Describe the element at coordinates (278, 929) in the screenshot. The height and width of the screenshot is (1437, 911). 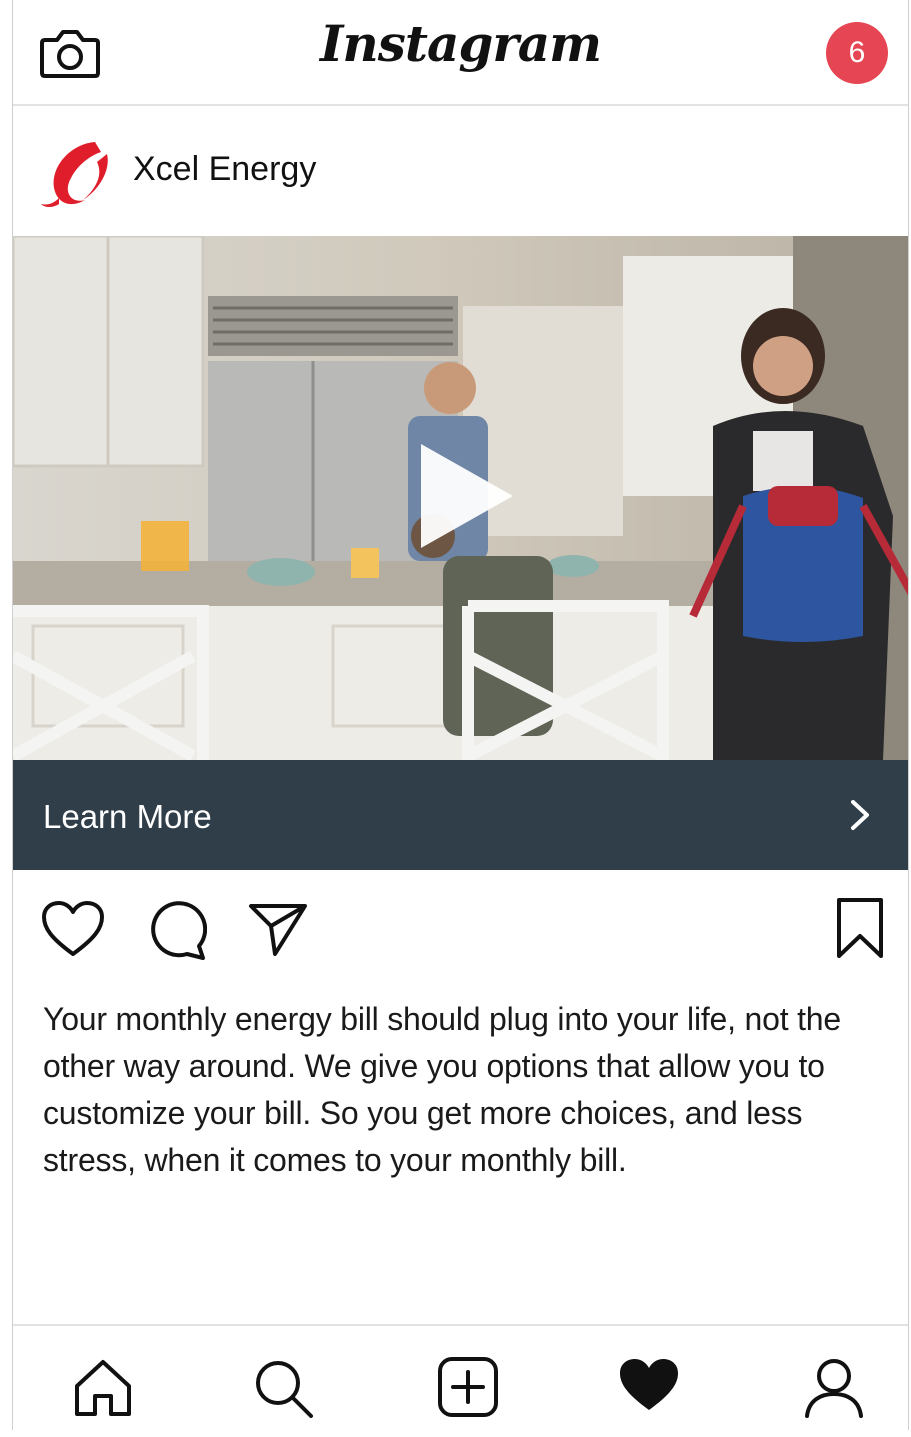
I see `send-icon` at that location.